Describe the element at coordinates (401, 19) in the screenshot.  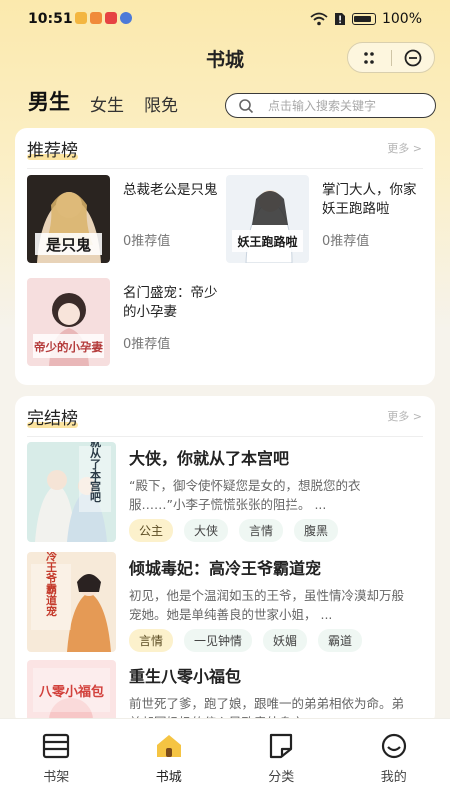
I see `battery-level: 100%` at that location.